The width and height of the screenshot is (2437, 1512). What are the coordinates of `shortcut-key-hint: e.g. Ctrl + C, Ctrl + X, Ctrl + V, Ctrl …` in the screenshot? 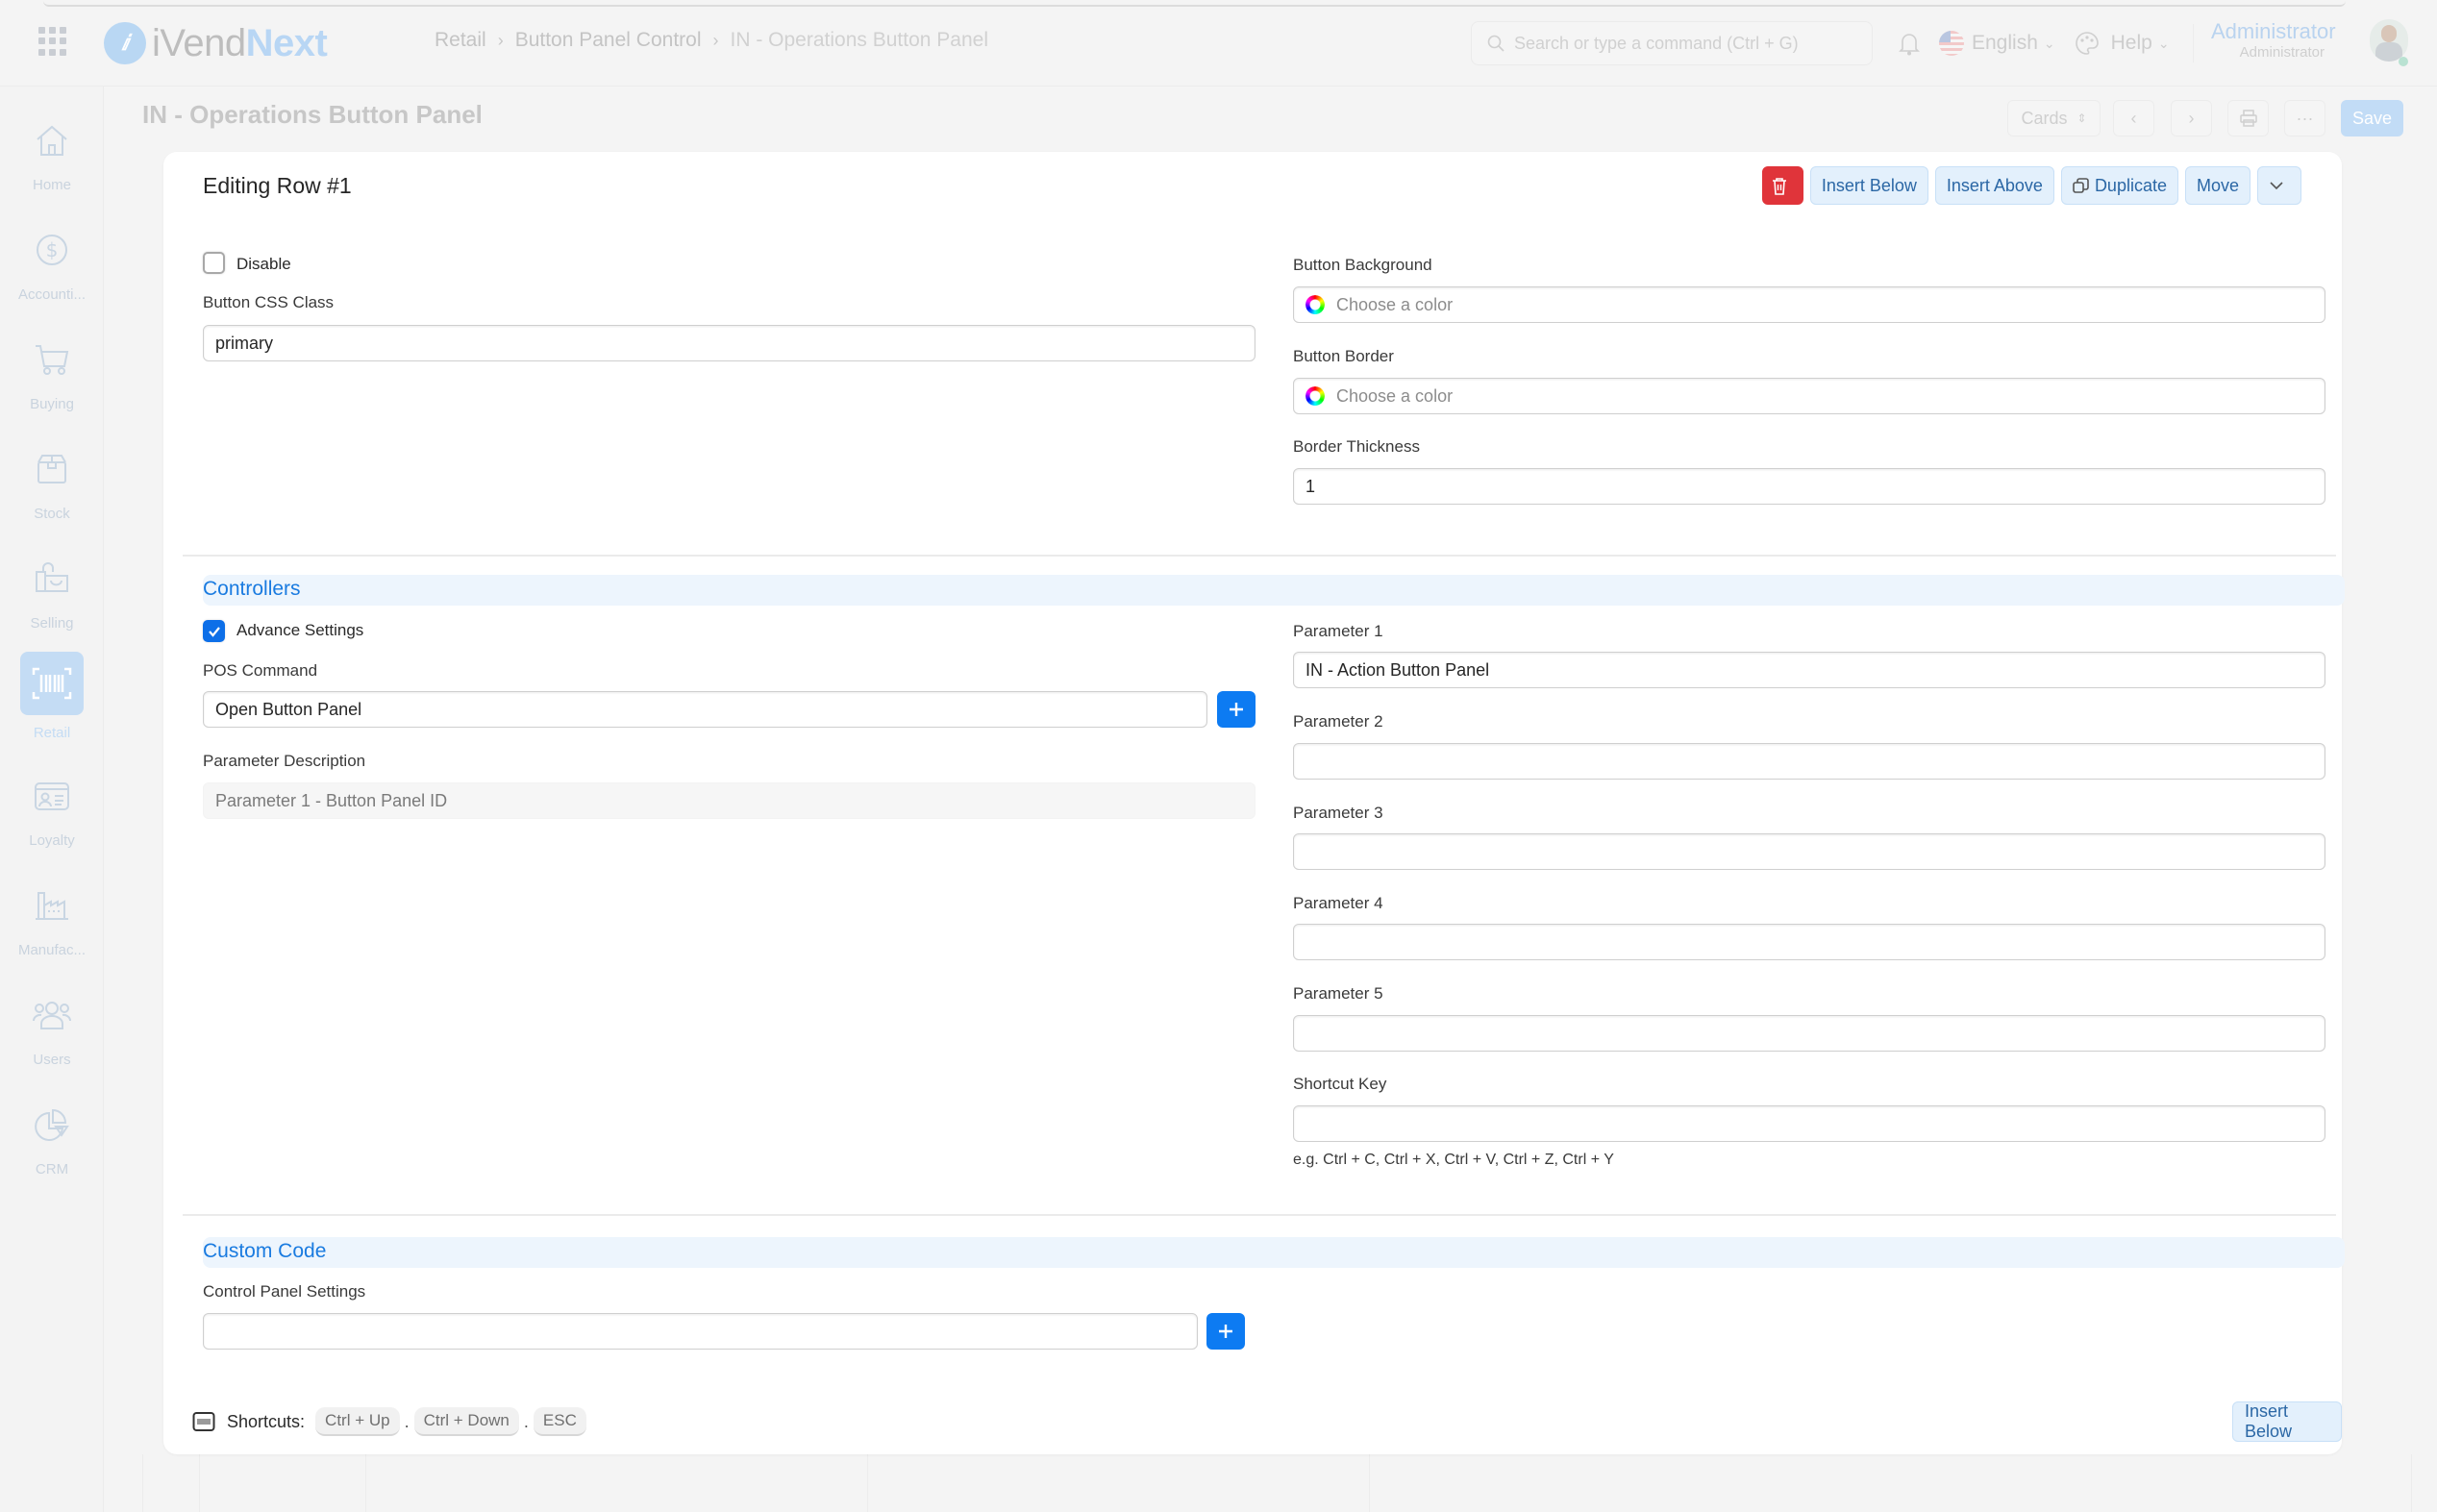 It's located at (1453, 1160).